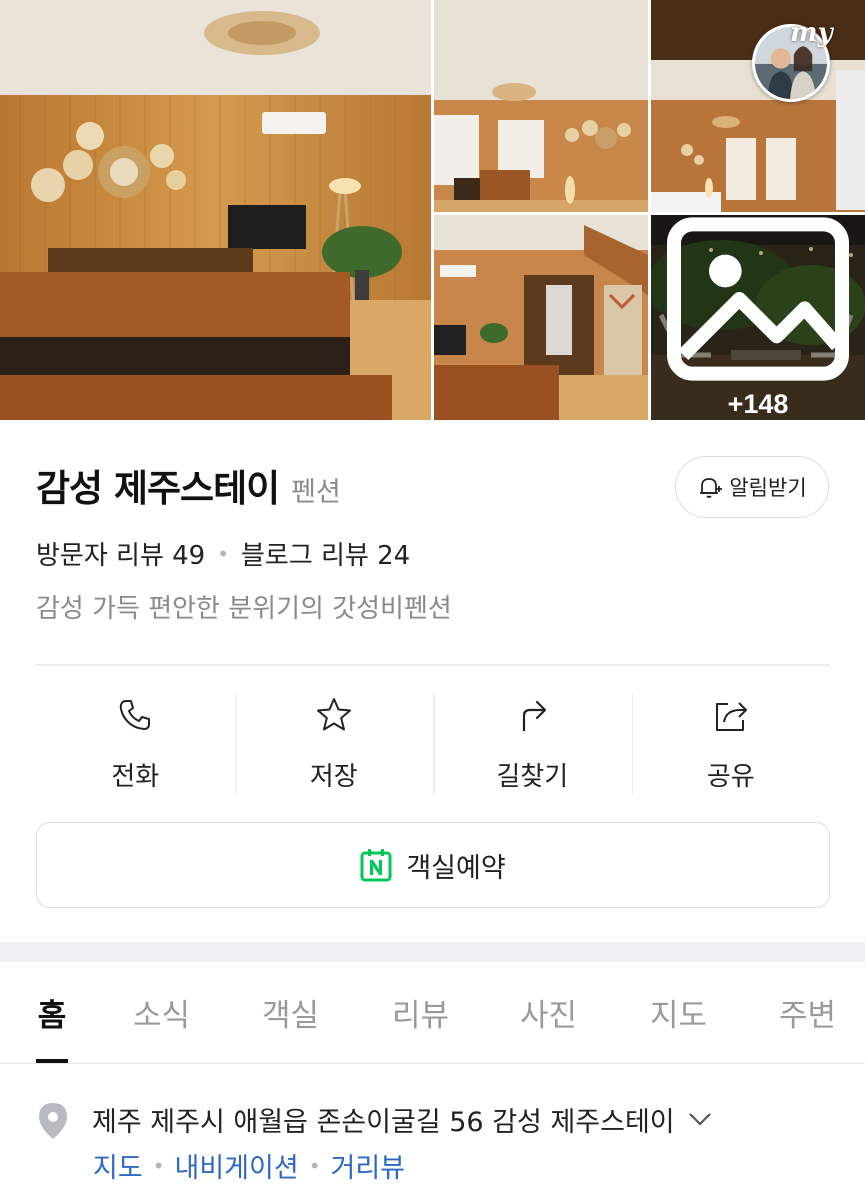 The height and width of the screenshot is (1200, 865). I want to click on call-button: 전화, so click(135, 743).